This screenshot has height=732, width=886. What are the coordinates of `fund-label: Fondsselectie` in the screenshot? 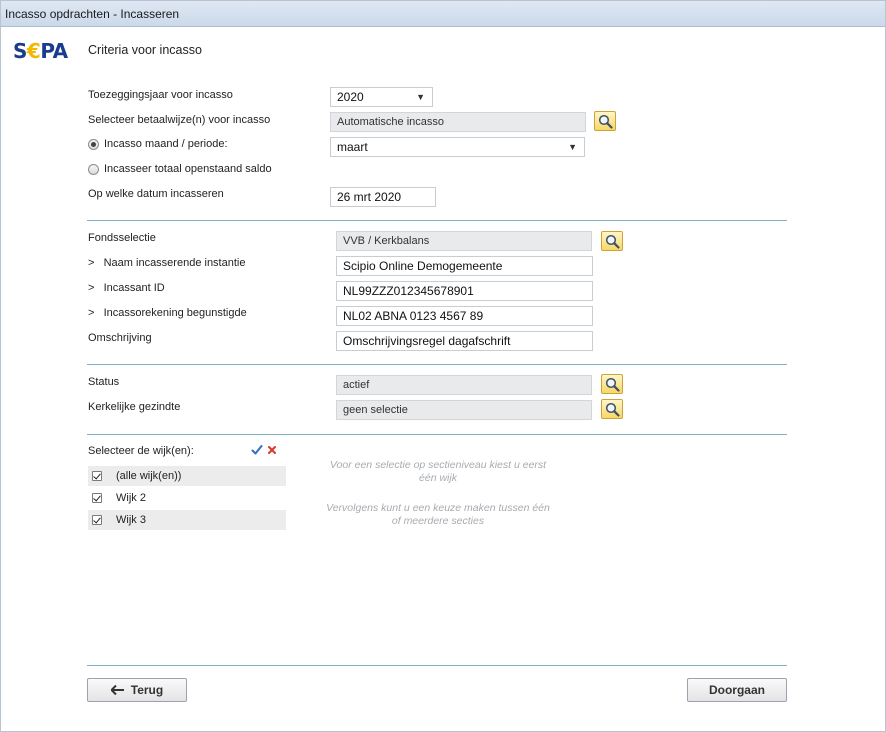 It's located at (122, 238).